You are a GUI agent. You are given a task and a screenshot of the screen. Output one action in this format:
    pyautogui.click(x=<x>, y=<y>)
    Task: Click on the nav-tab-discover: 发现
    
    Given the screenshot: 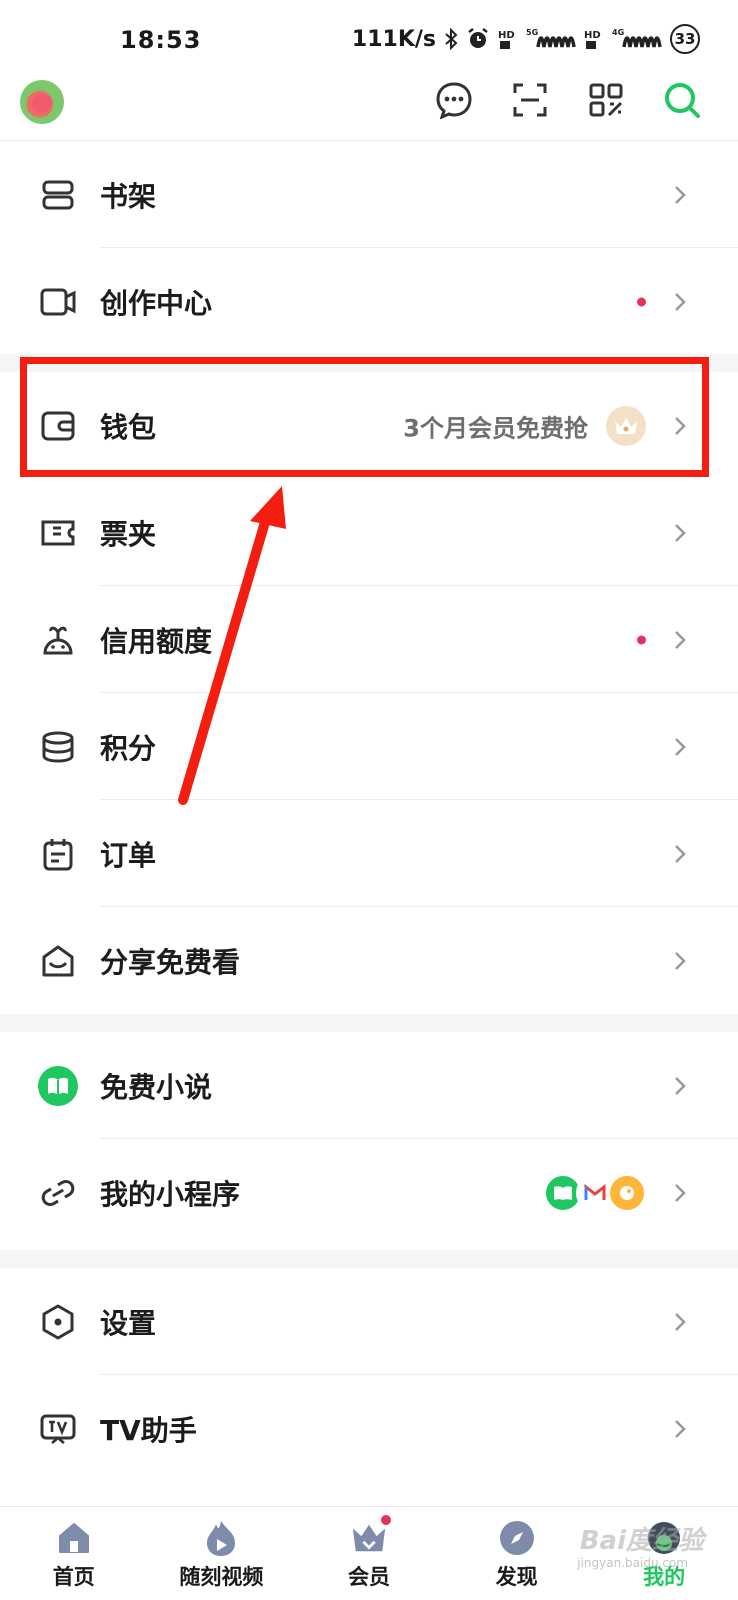 What is the action you would take?
    pyautogui.click(x=517, y=1553)
    